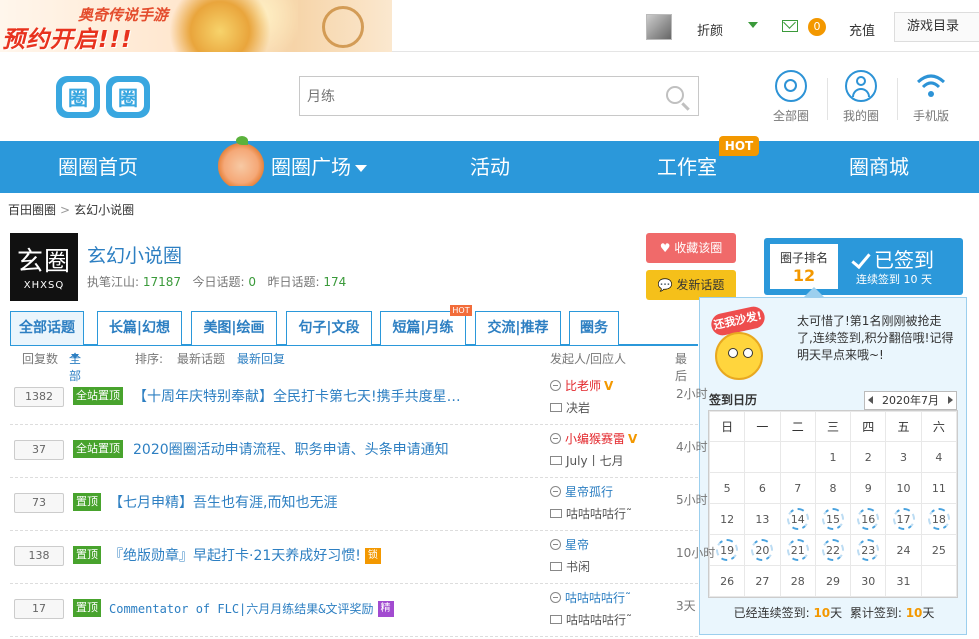  Describe the element at coordinates (423, 328) in the screenshot. I see `tab-short-monthly: 短篇|月练` at that location.